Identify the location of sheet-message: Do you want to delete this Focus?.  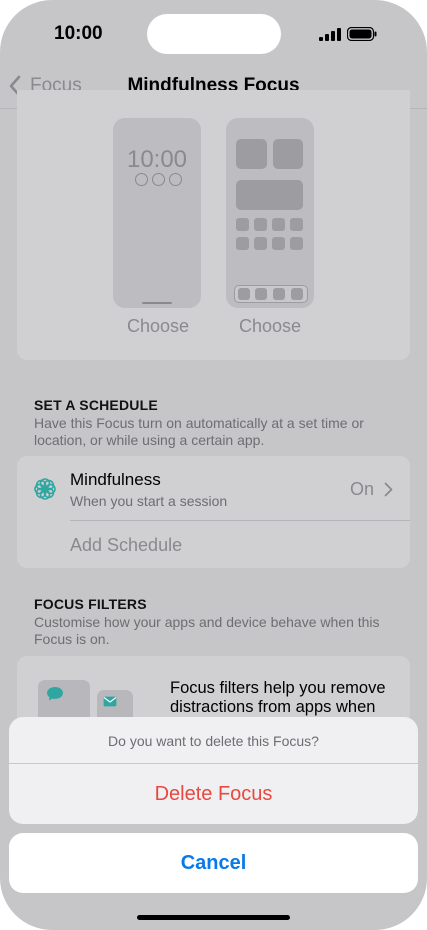
(213, 741).